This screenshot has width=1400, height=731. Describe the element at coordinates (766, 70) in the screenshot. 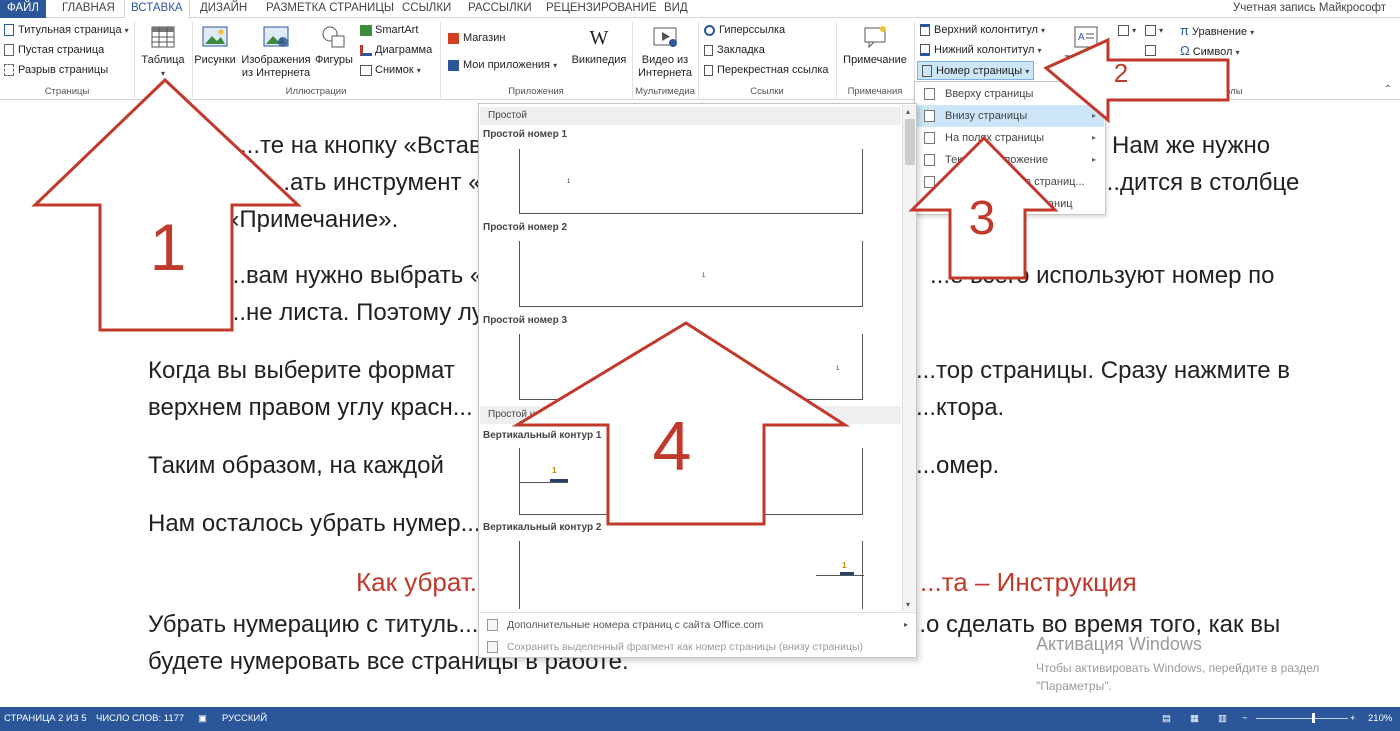

I see `crossref-button: Перекрестная ссылка` at that location.